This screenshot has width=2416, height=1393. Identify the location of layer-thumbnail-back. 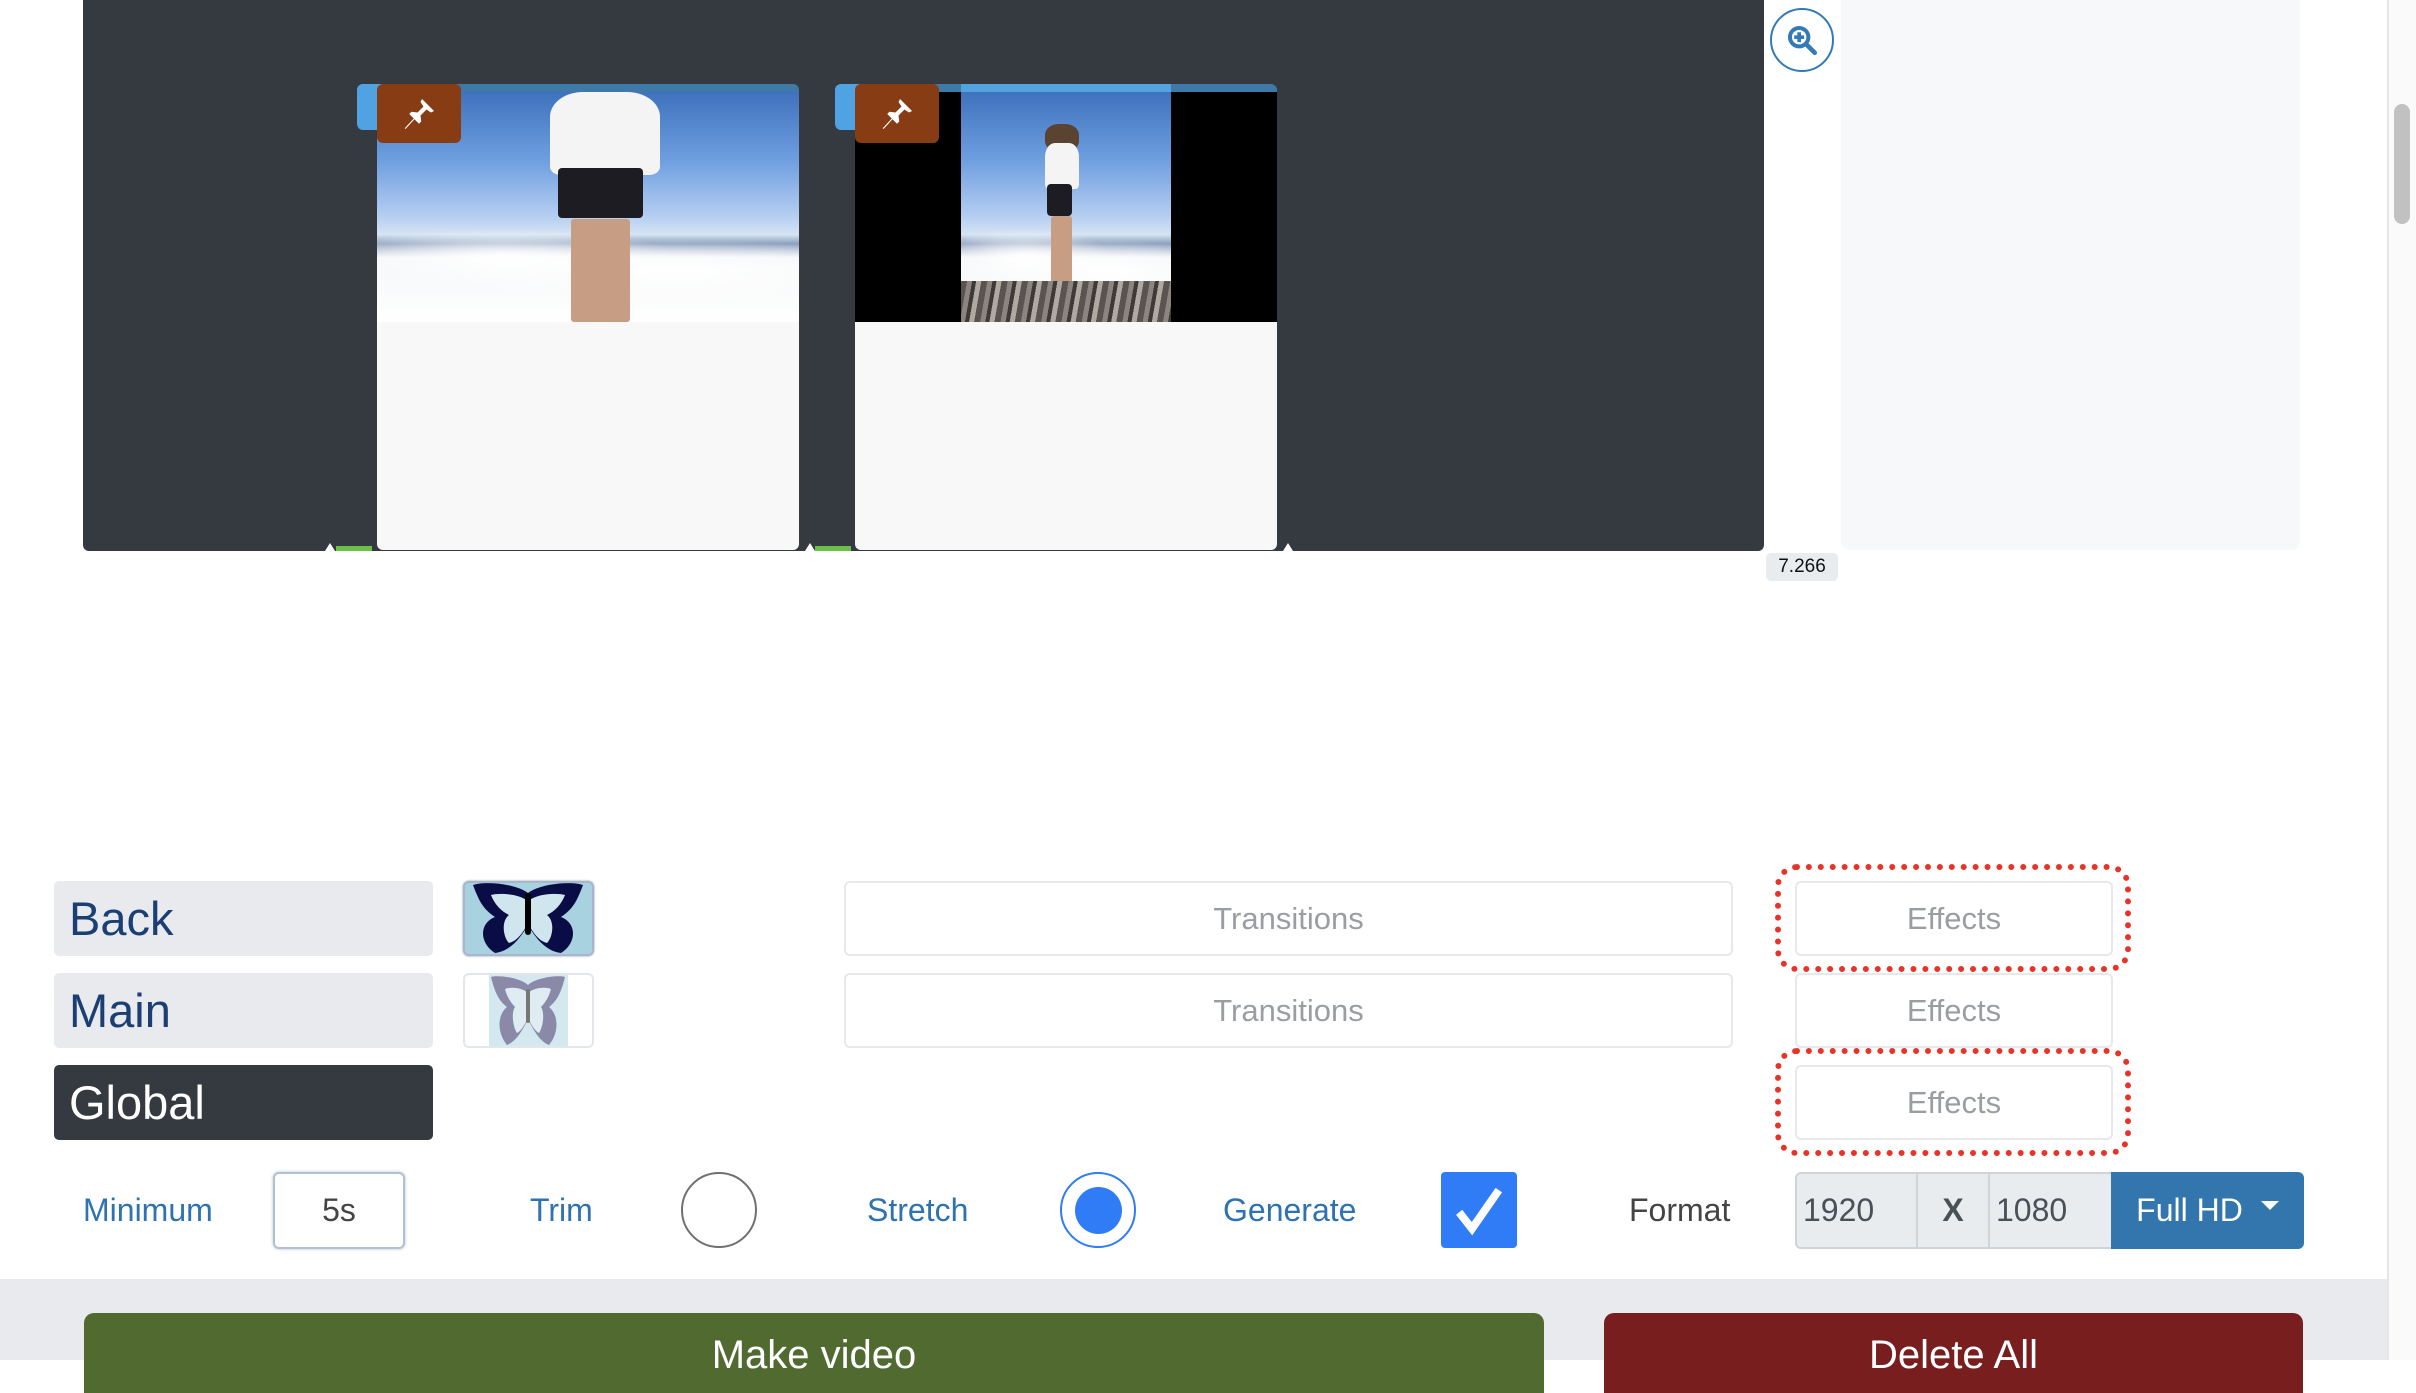
(528, 918).